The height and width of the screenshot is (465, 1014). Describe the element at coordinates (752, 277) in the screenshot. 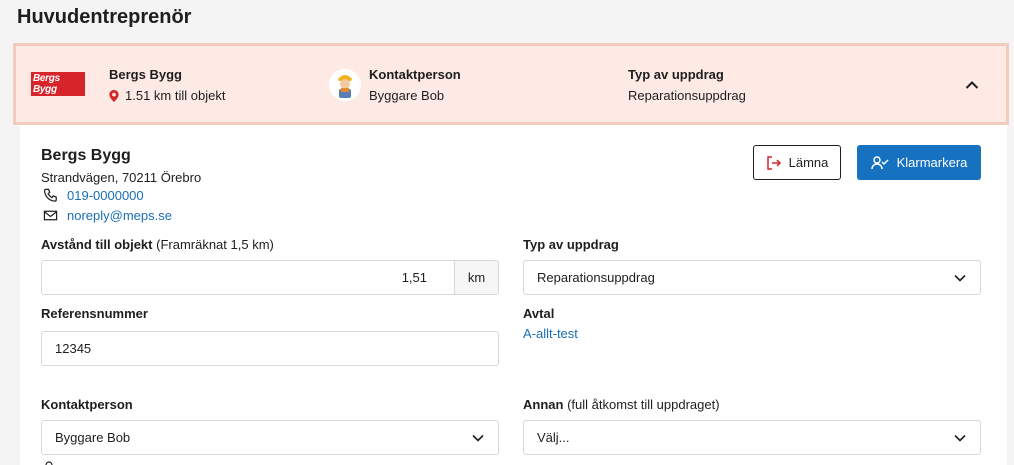

I see `assignment-type-select: Reparationsuppdrag` at that location.